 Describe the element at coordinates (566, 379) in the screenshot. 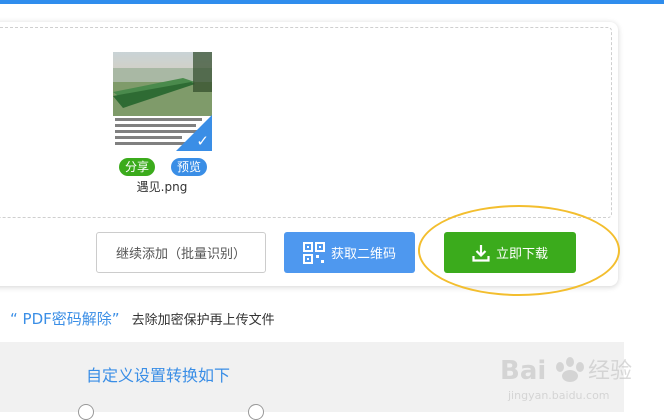

I see `baidu-jingyan-watermark: Bai 经验 jingyan.baidu.com` at that location.